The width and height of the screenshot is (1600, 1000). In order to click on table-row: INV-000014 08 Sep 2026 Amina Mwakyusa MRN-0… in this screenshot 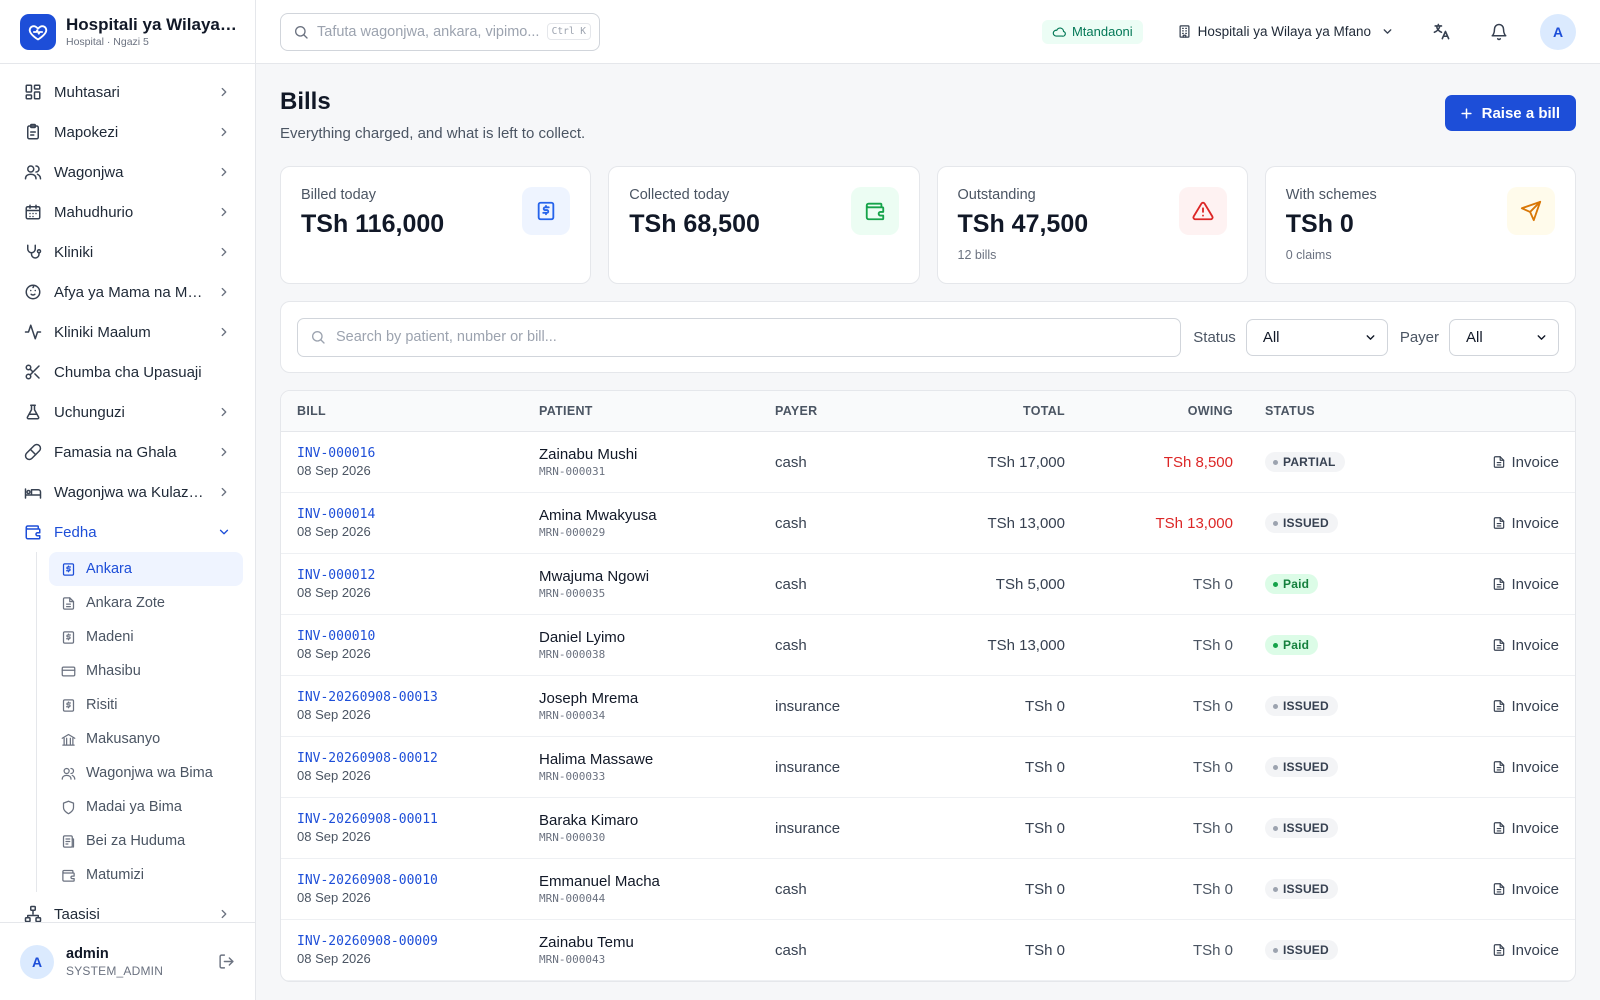, I will do `click(928, 523)`.